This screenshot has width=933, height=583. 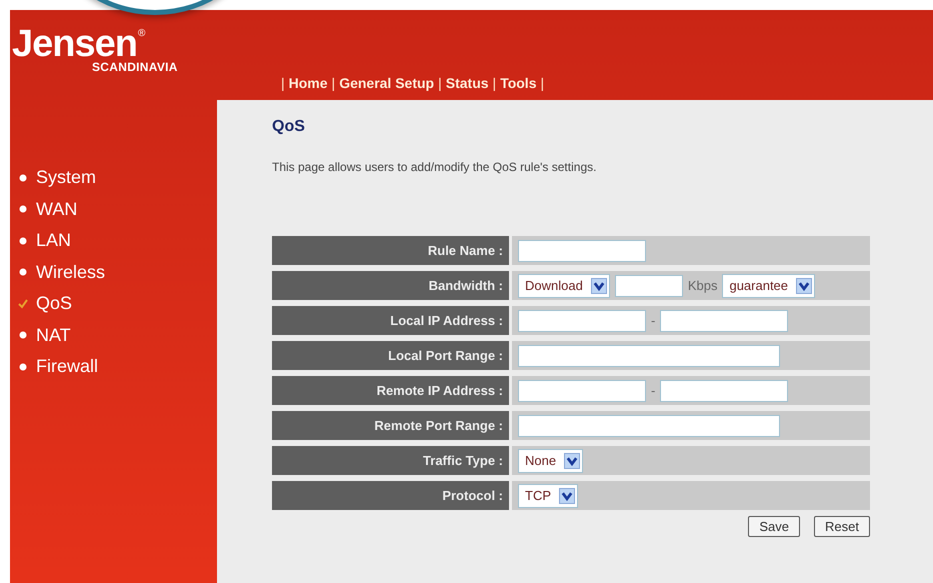 What do you see at coordinates (113, 272) in the screenshot?
I see `sidebar-item: Wireless` at bounding box center [113, 272].